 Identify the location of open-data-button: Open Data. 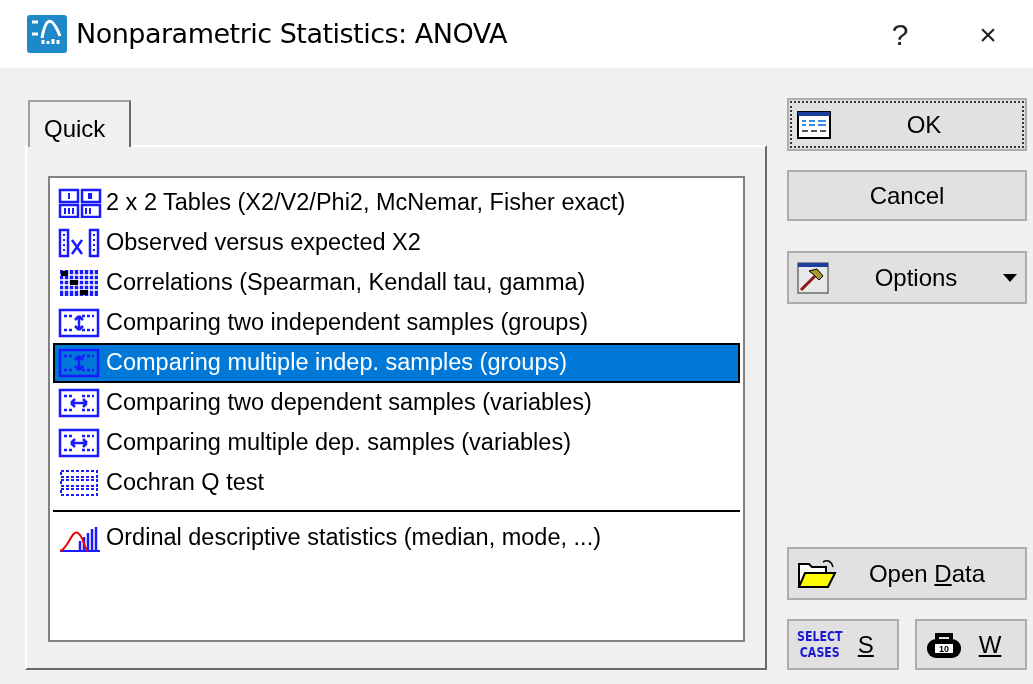
(907, 573).